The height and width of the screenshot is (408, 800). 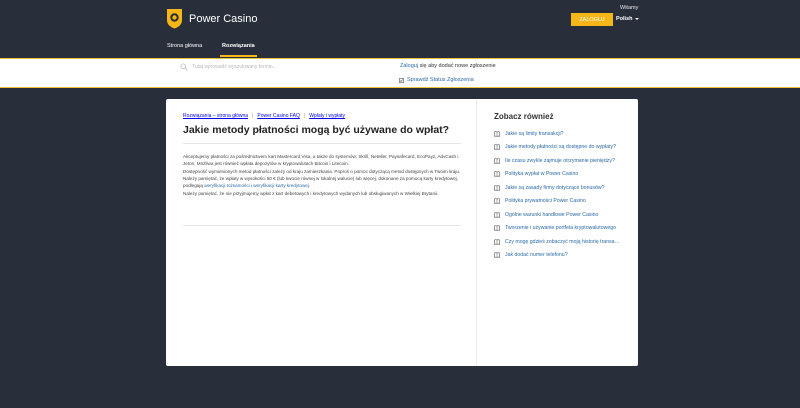 I want to click on list-item: Polityka wypłat w Power Casino, so click(x=559, y=175).